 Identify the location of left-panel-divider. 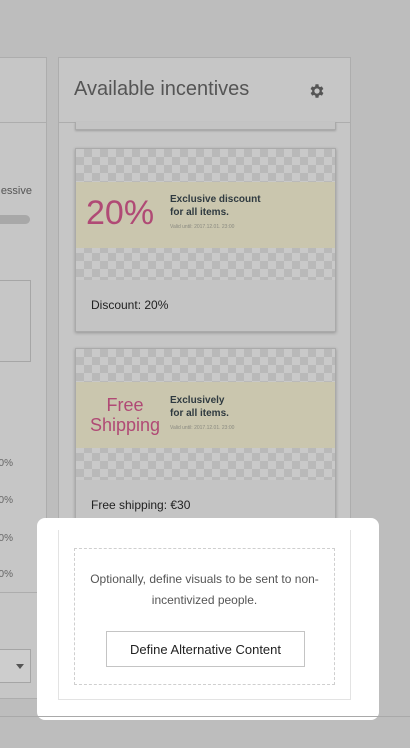
(23, 122).